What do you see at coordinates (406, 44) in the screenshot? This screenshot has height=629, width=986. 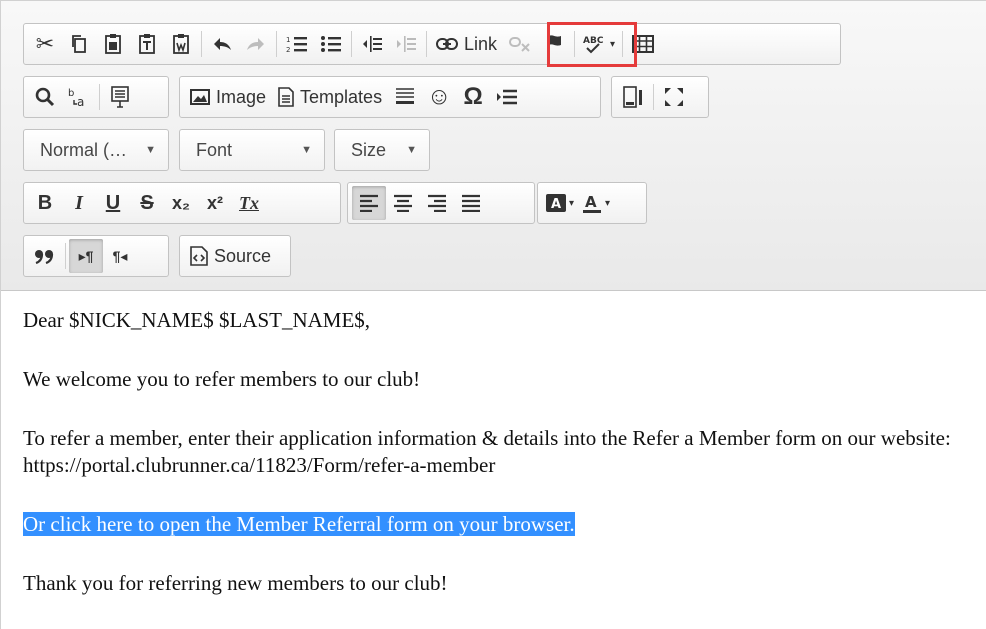 I see `increase-indent-icon` at bounding box center [406, 44].